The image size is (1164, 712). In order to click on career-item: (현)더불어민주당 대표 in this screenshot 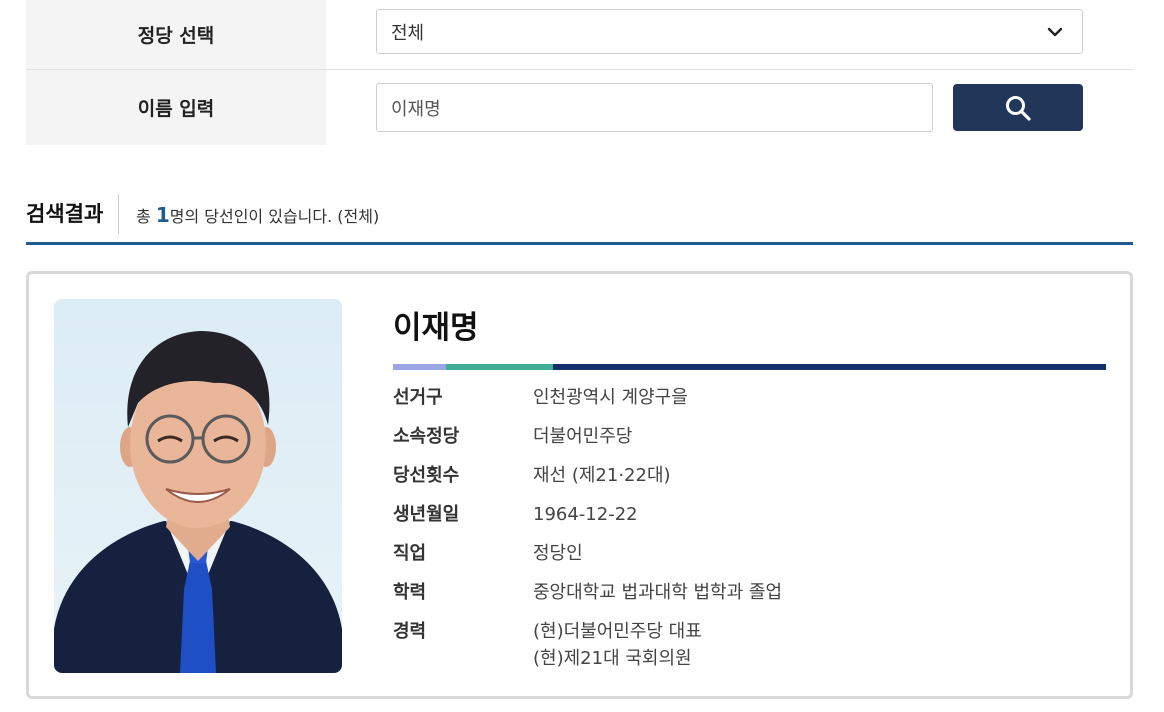, I will do `click(617, 631)`.